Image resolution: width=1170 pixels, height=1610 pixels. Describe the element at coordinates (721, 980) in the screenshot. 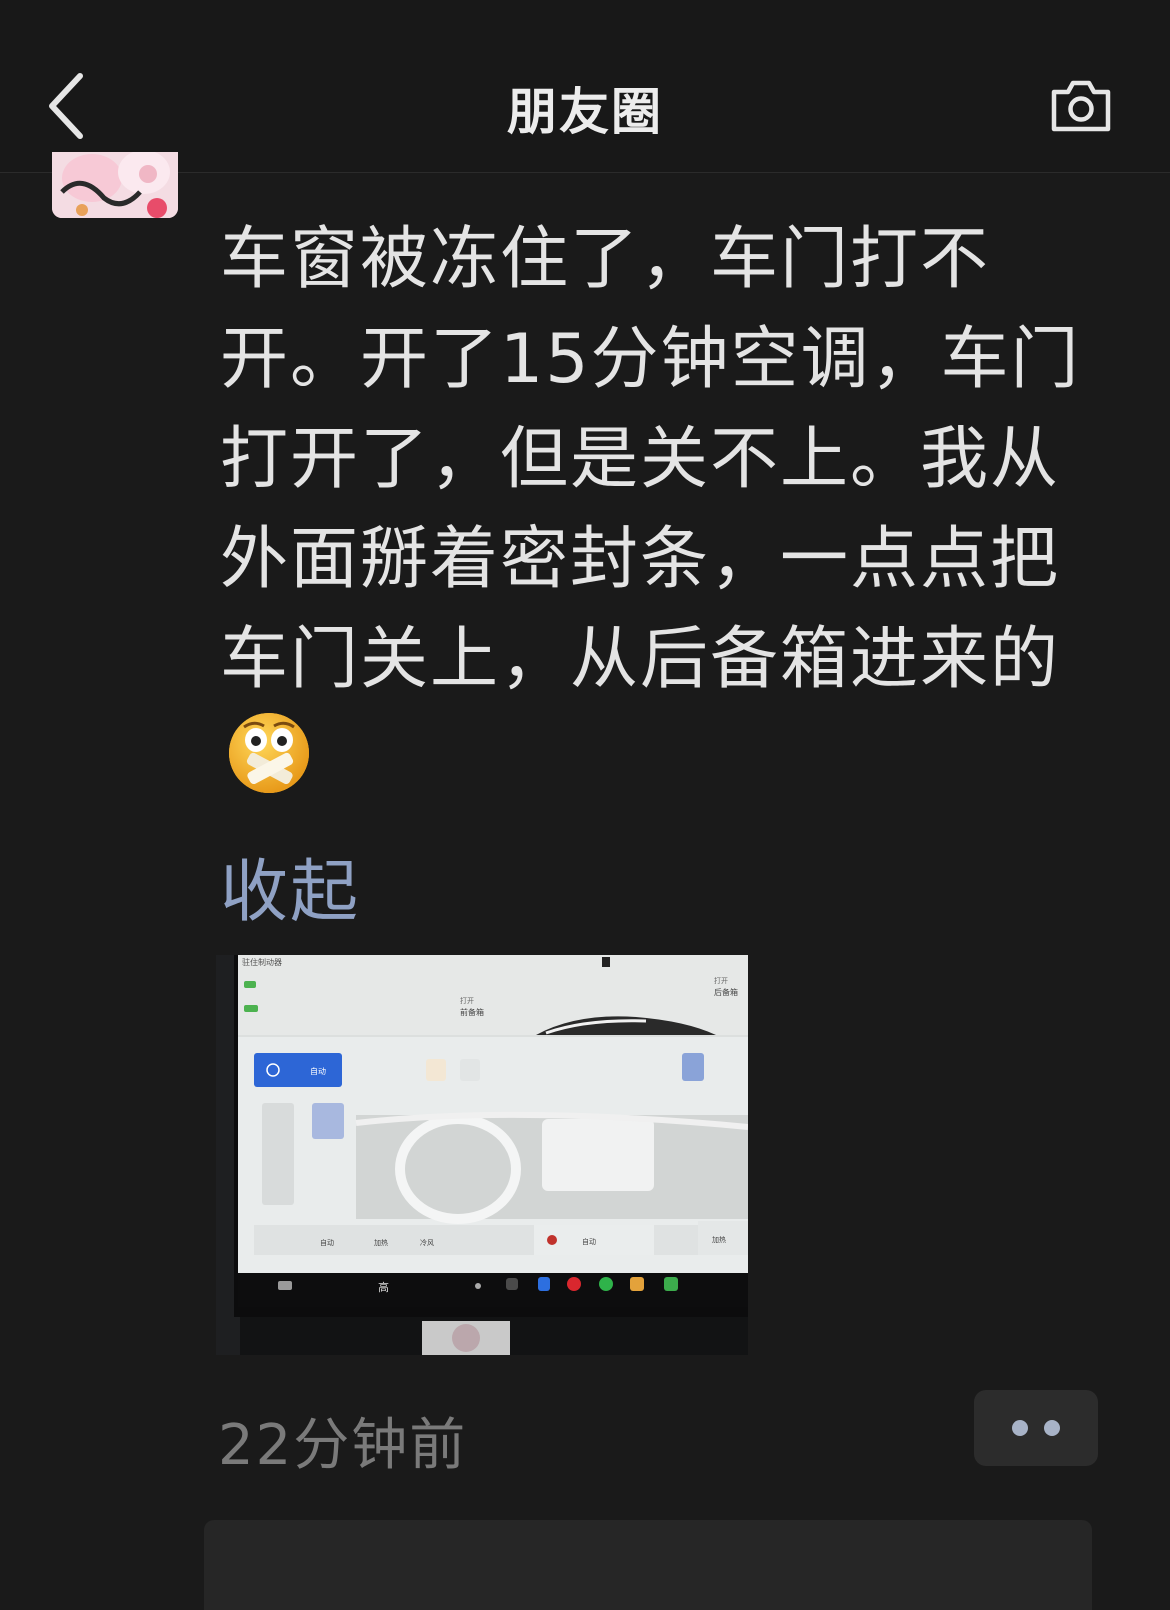

I see `photo-rear-top: 打开` at that location.